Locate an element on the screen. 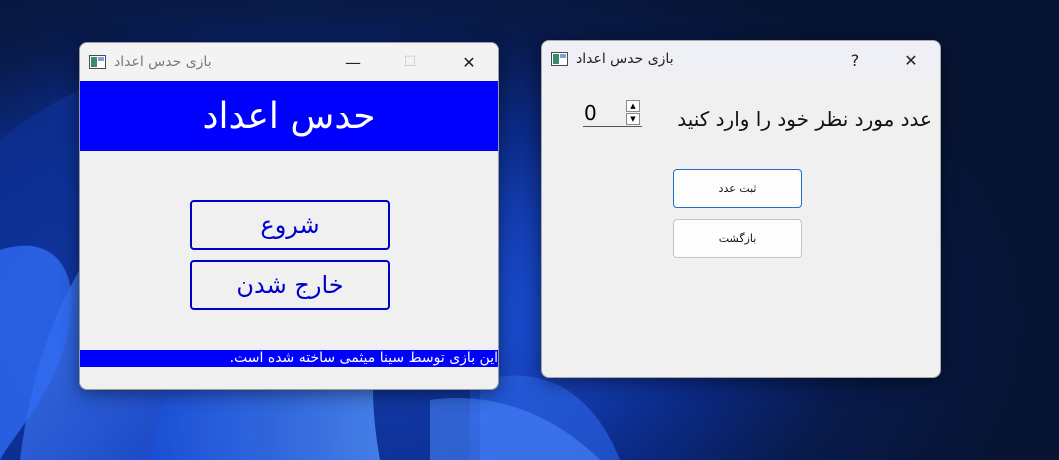  back-button: بازگشت is located at coordinates (737, 238).